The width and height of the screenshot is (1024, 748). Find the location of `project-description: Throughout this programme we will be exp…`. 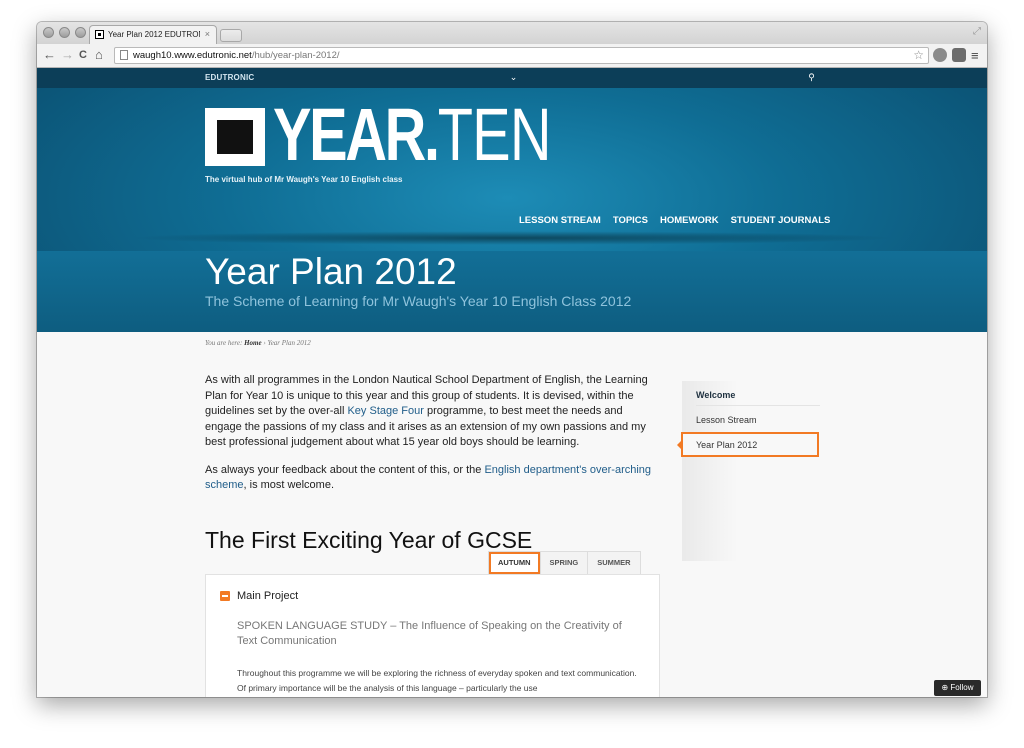

project-description: Throughout this programme we will be exp… is located at coordinates (437, 680).